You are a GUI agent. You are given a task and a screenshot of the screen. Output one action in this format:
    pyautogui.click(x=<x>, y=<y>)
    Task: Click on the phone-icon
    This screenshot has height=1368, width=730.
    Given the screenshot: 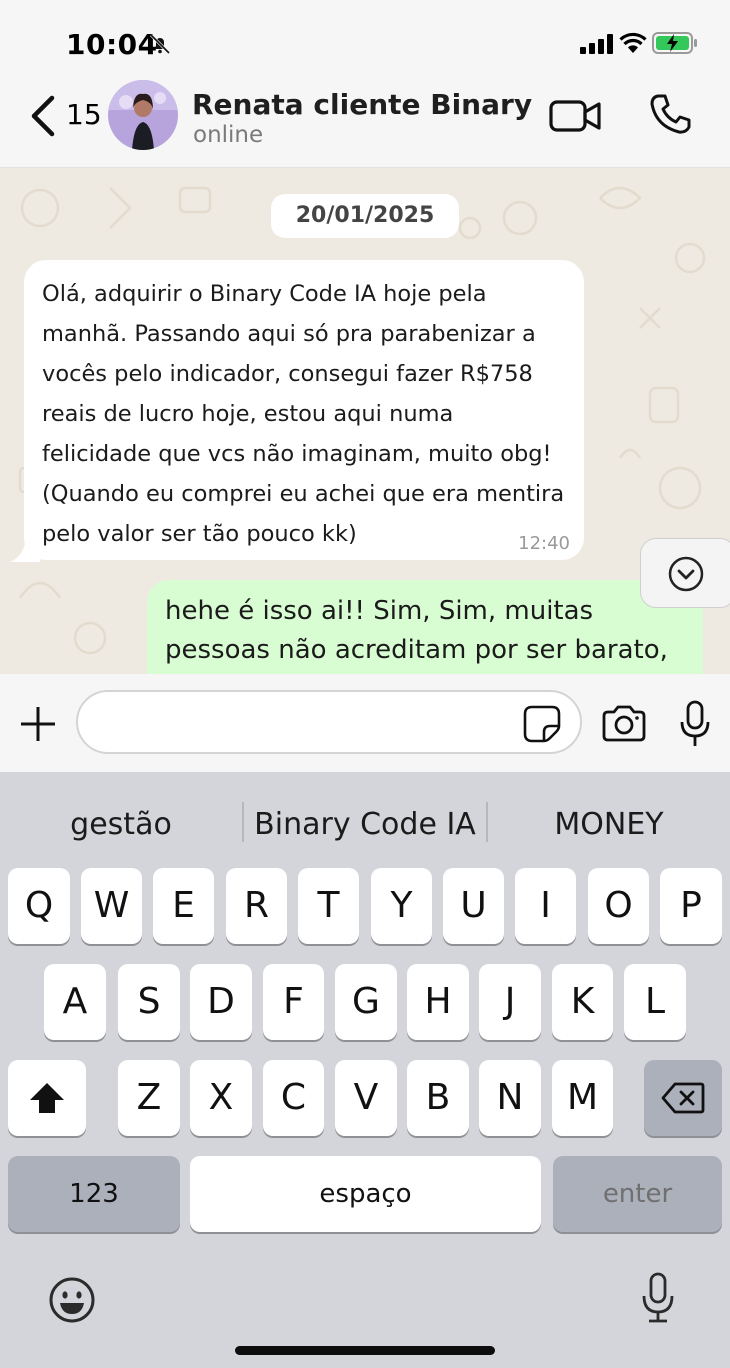 What is the action you would take?
    pyautogui.click(x=670, y=114)
    